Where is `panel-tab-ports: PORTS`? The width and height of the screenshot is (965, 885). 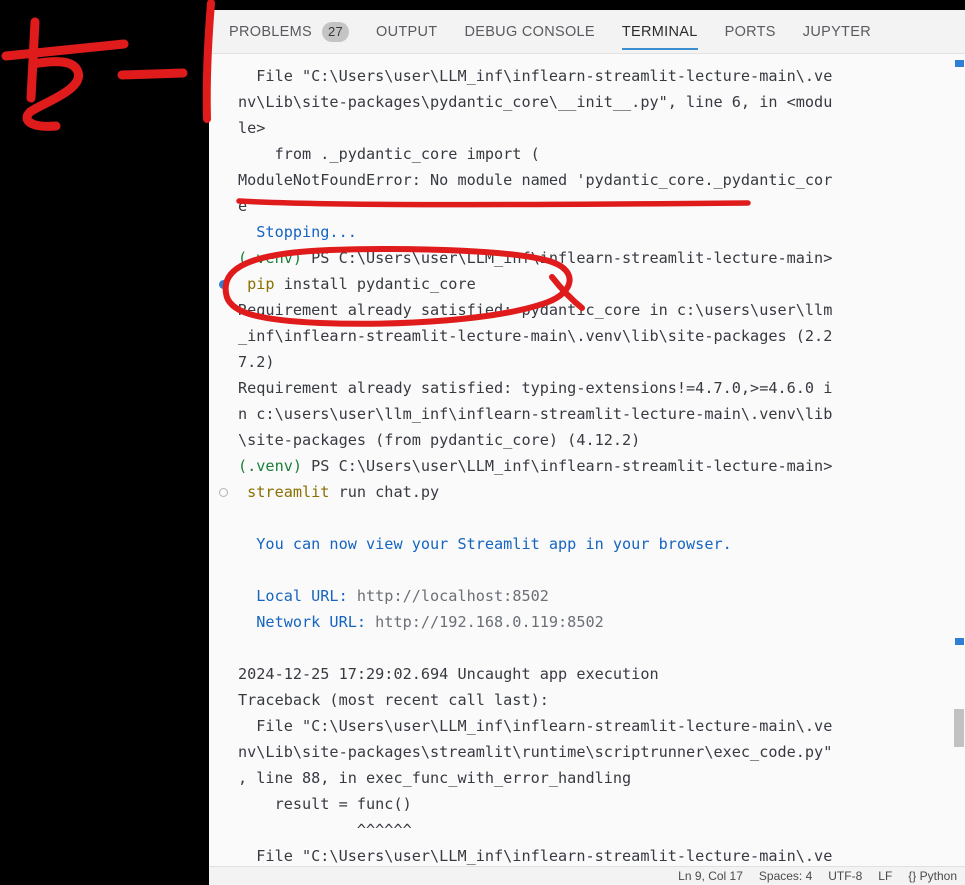
panel-tab-ports: PORTS is located at coordinates (750, 32).